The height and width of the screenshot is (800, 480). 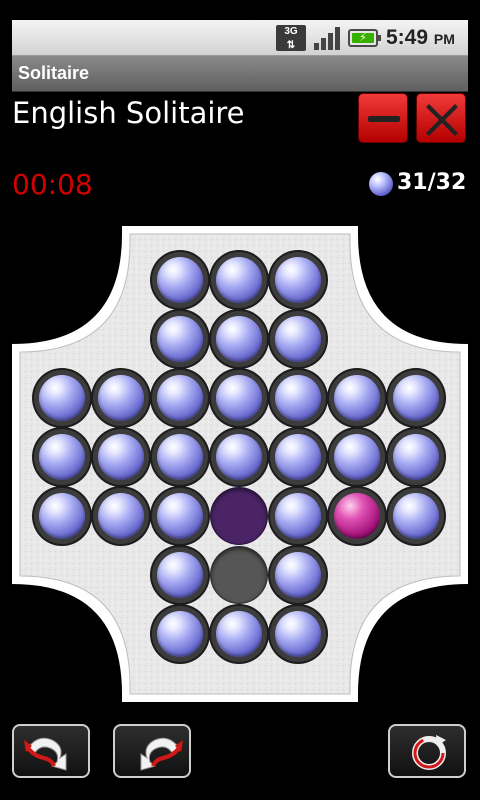 I want to click on pegs-counter: 31/32, so click(x=418, y=183).